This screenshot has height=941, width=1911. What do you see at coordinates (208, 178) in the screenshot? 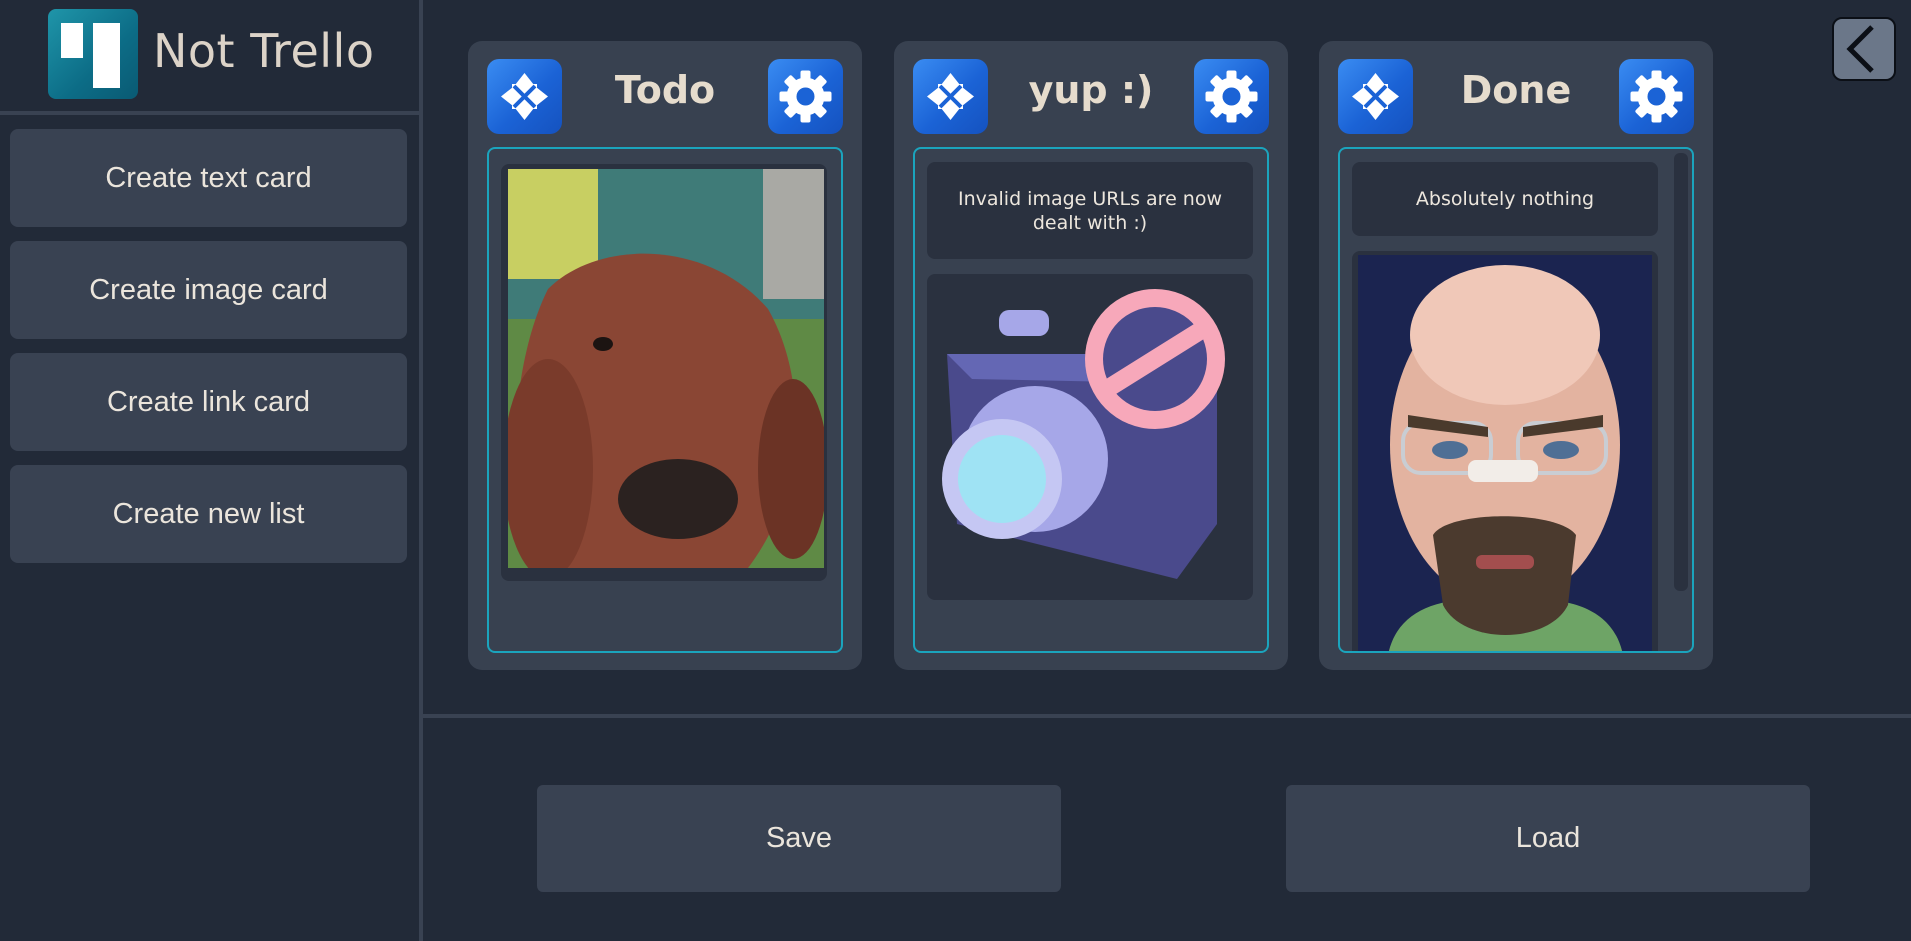
I see `create-text-card-button: Create text card` at bounding box center [208, 178].